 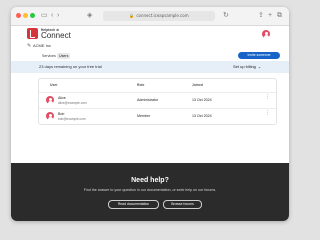 I want to click on organization-name: ACME Inc, so click(x=42, y=45).